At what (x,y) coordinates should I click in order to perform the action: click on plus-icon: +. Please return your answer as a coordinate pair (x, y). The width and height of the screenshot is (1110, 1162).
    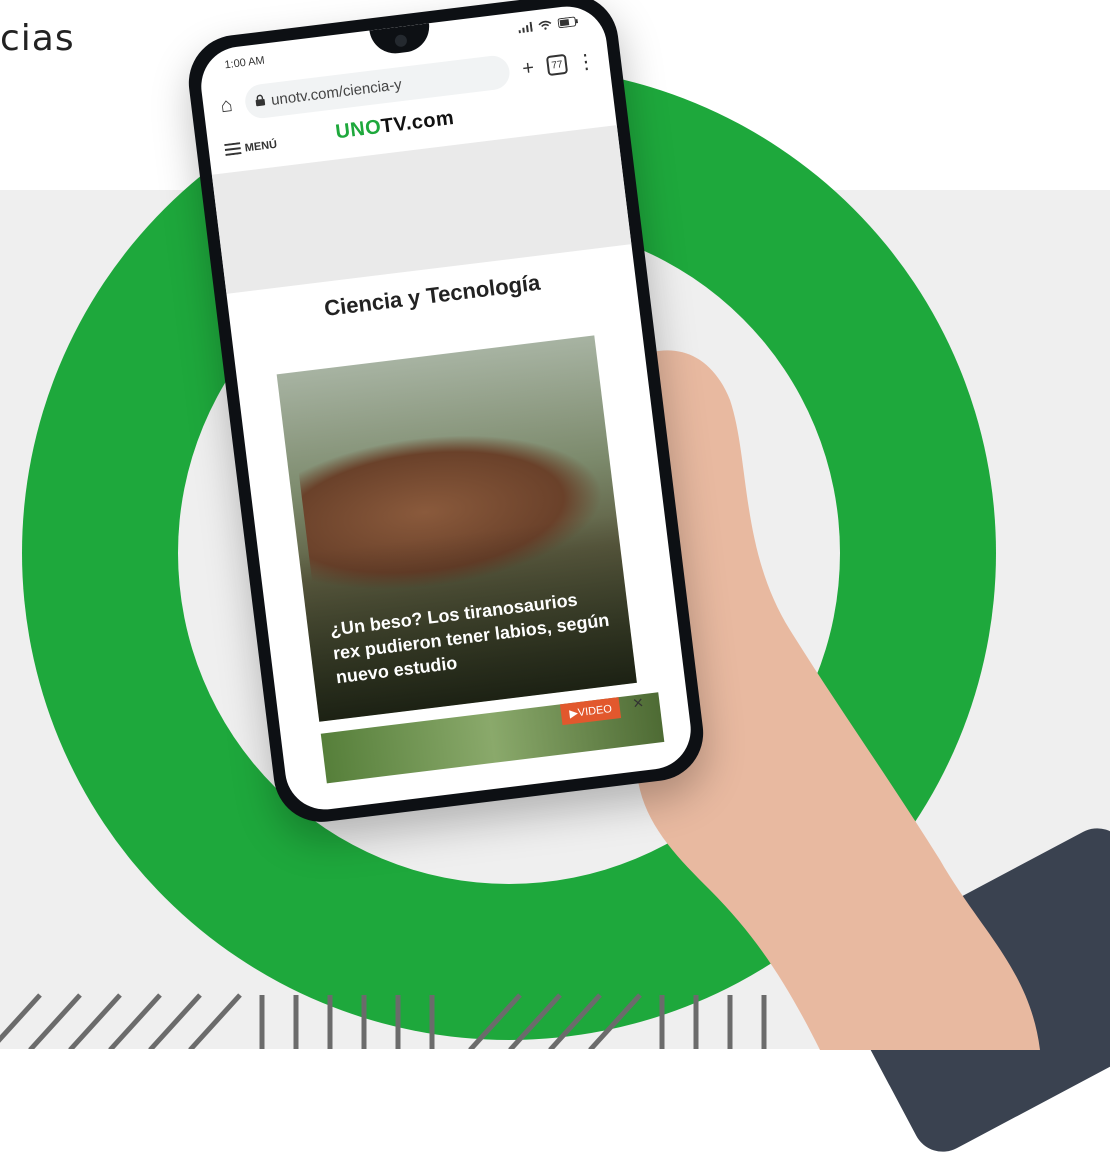
    Looking at the image, I should click on (528, 69).